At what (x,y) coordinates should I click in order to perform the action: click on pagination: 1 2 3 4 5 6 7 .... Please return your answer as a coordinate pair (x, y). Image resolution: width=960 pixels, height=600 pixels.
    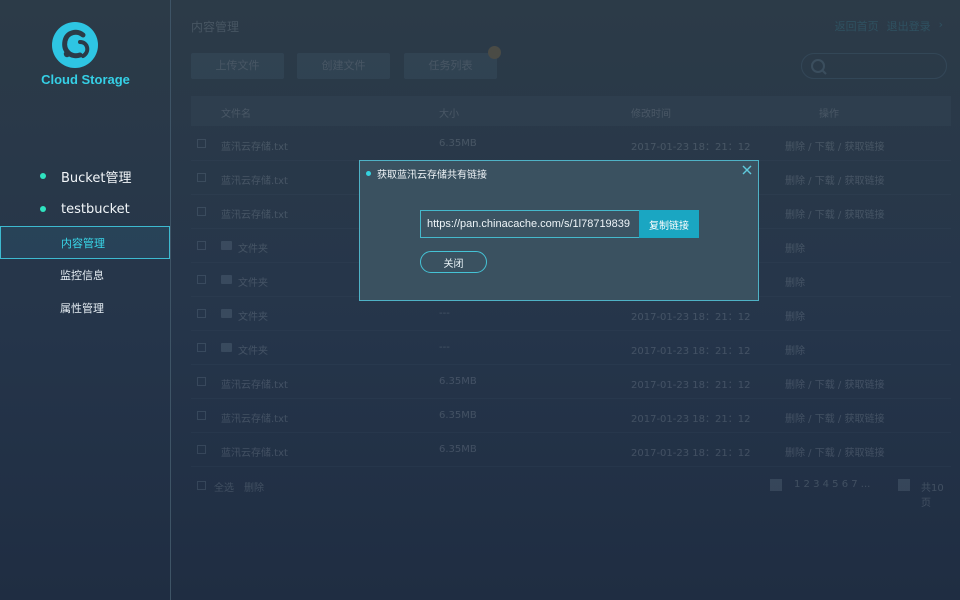
    Looking at the image, I should click on (832, 484).